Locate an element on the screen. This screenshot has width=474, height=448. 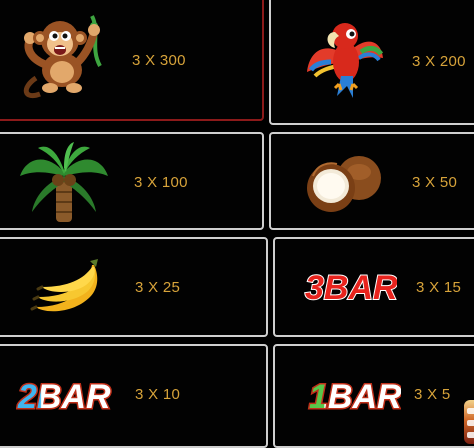
2bar-icon: 2BAR is located at coordinates (64, 397).